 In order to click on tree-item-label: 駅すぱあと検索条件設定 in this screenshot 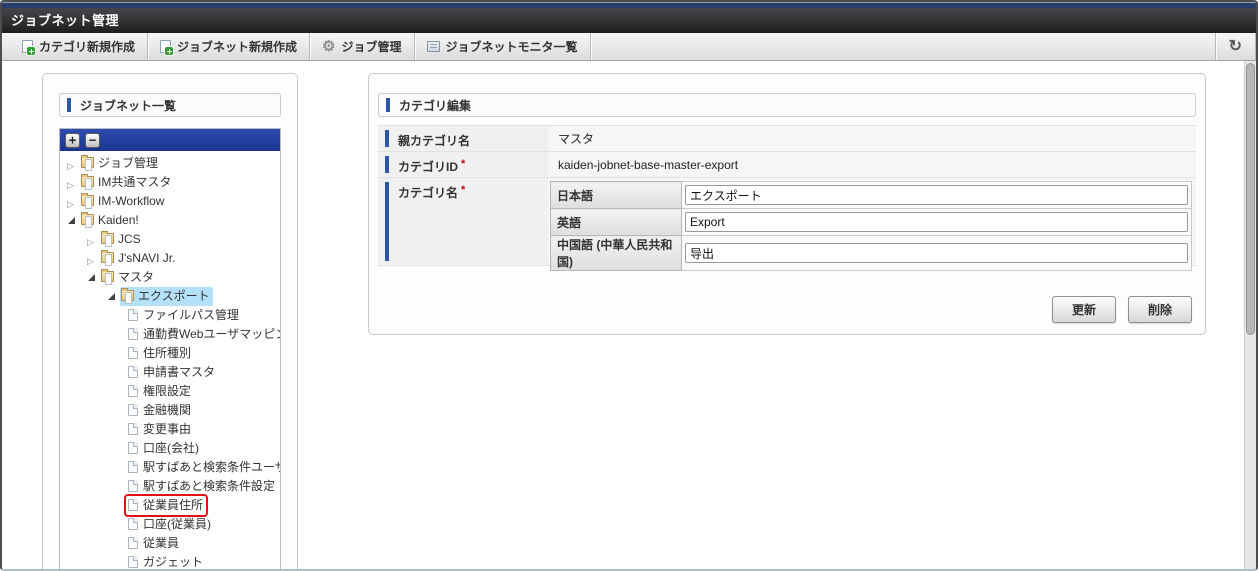, I will do `click(209, 486)`.